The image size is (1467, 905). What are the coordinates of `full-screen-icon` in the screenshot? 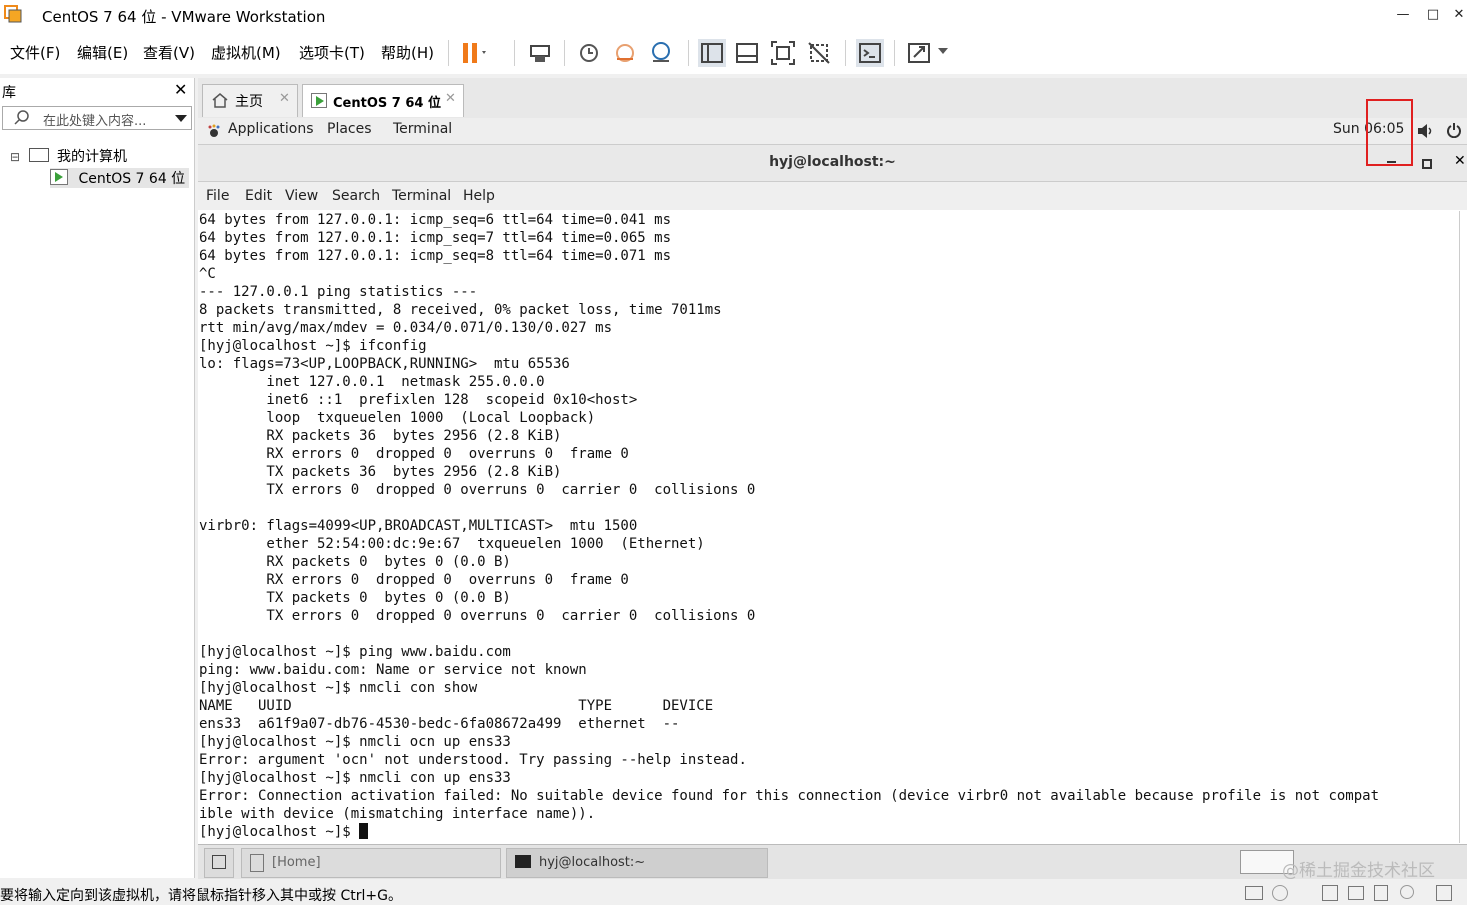 It's located at (783, 53).